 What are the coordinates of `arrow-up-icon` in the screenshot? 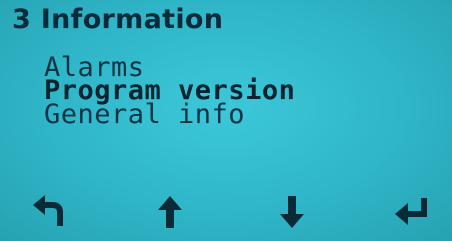 It's located at (170, 212).